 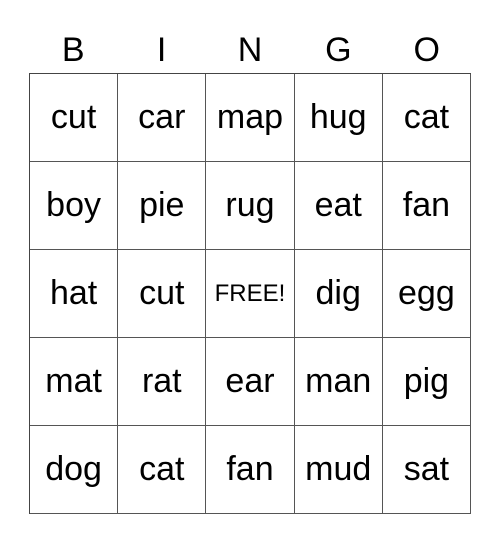 I want to click on free-space-cell: FREE!, so click(x=250, y=294).